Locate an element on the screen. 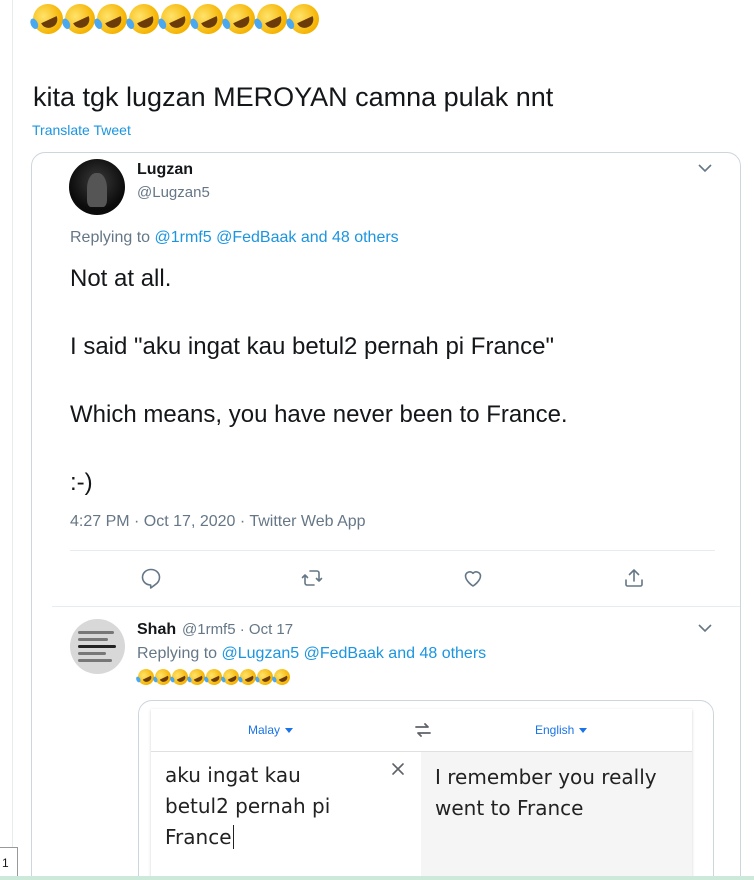 Image resolution: width=754 pixels, height=880 pixels. left-rule is located at coordinates (12, 440).